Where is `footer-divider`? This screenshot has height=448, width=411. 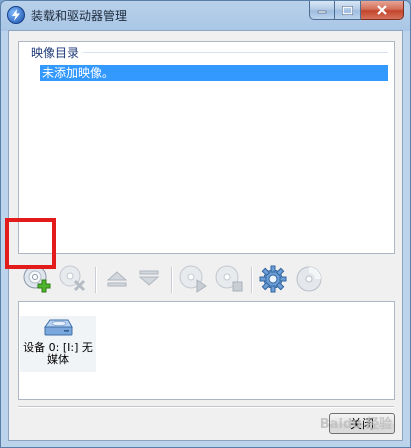
footer-divider is located at coordinates (206, 407).